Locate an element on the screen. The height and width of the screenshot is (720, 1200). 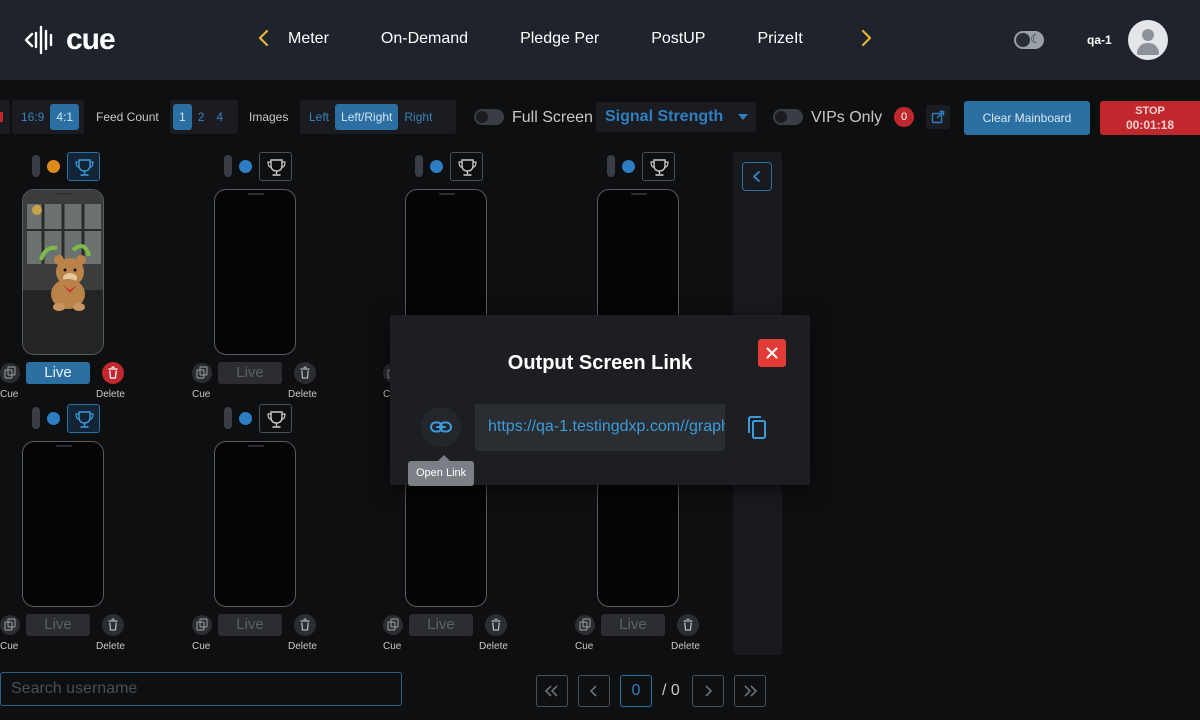
chevron-right-icon is located at coordinates (709, 691).